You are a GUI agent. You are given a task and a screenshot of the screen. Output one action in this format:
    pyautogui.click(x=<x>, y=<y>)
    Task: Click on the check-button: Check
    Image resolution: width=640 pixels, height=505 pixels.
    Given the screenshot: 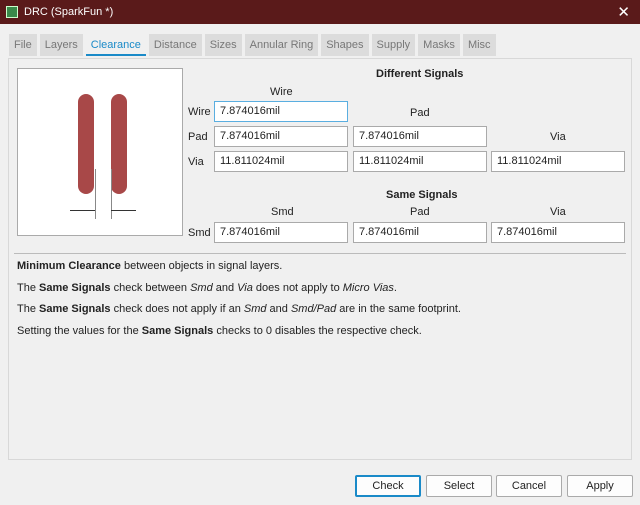 What is the action you would take?
    pyautogui.click(x=388, y=486)
    